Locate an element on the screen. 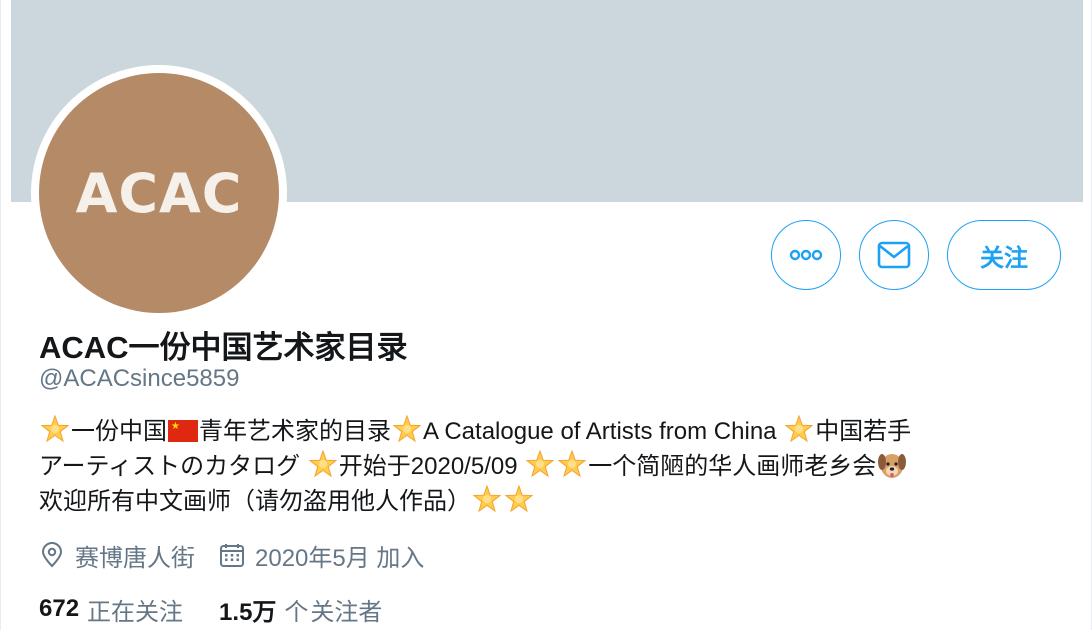  following-count: 672 is located at coordinates (59, 608).